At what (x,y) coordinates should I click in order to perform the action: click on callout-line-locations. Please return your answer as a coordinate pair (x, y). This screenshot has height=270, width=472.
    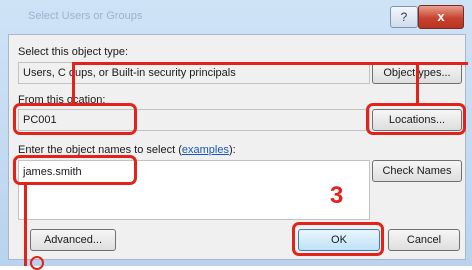
    Looking at the image, I should click on (417, 83).